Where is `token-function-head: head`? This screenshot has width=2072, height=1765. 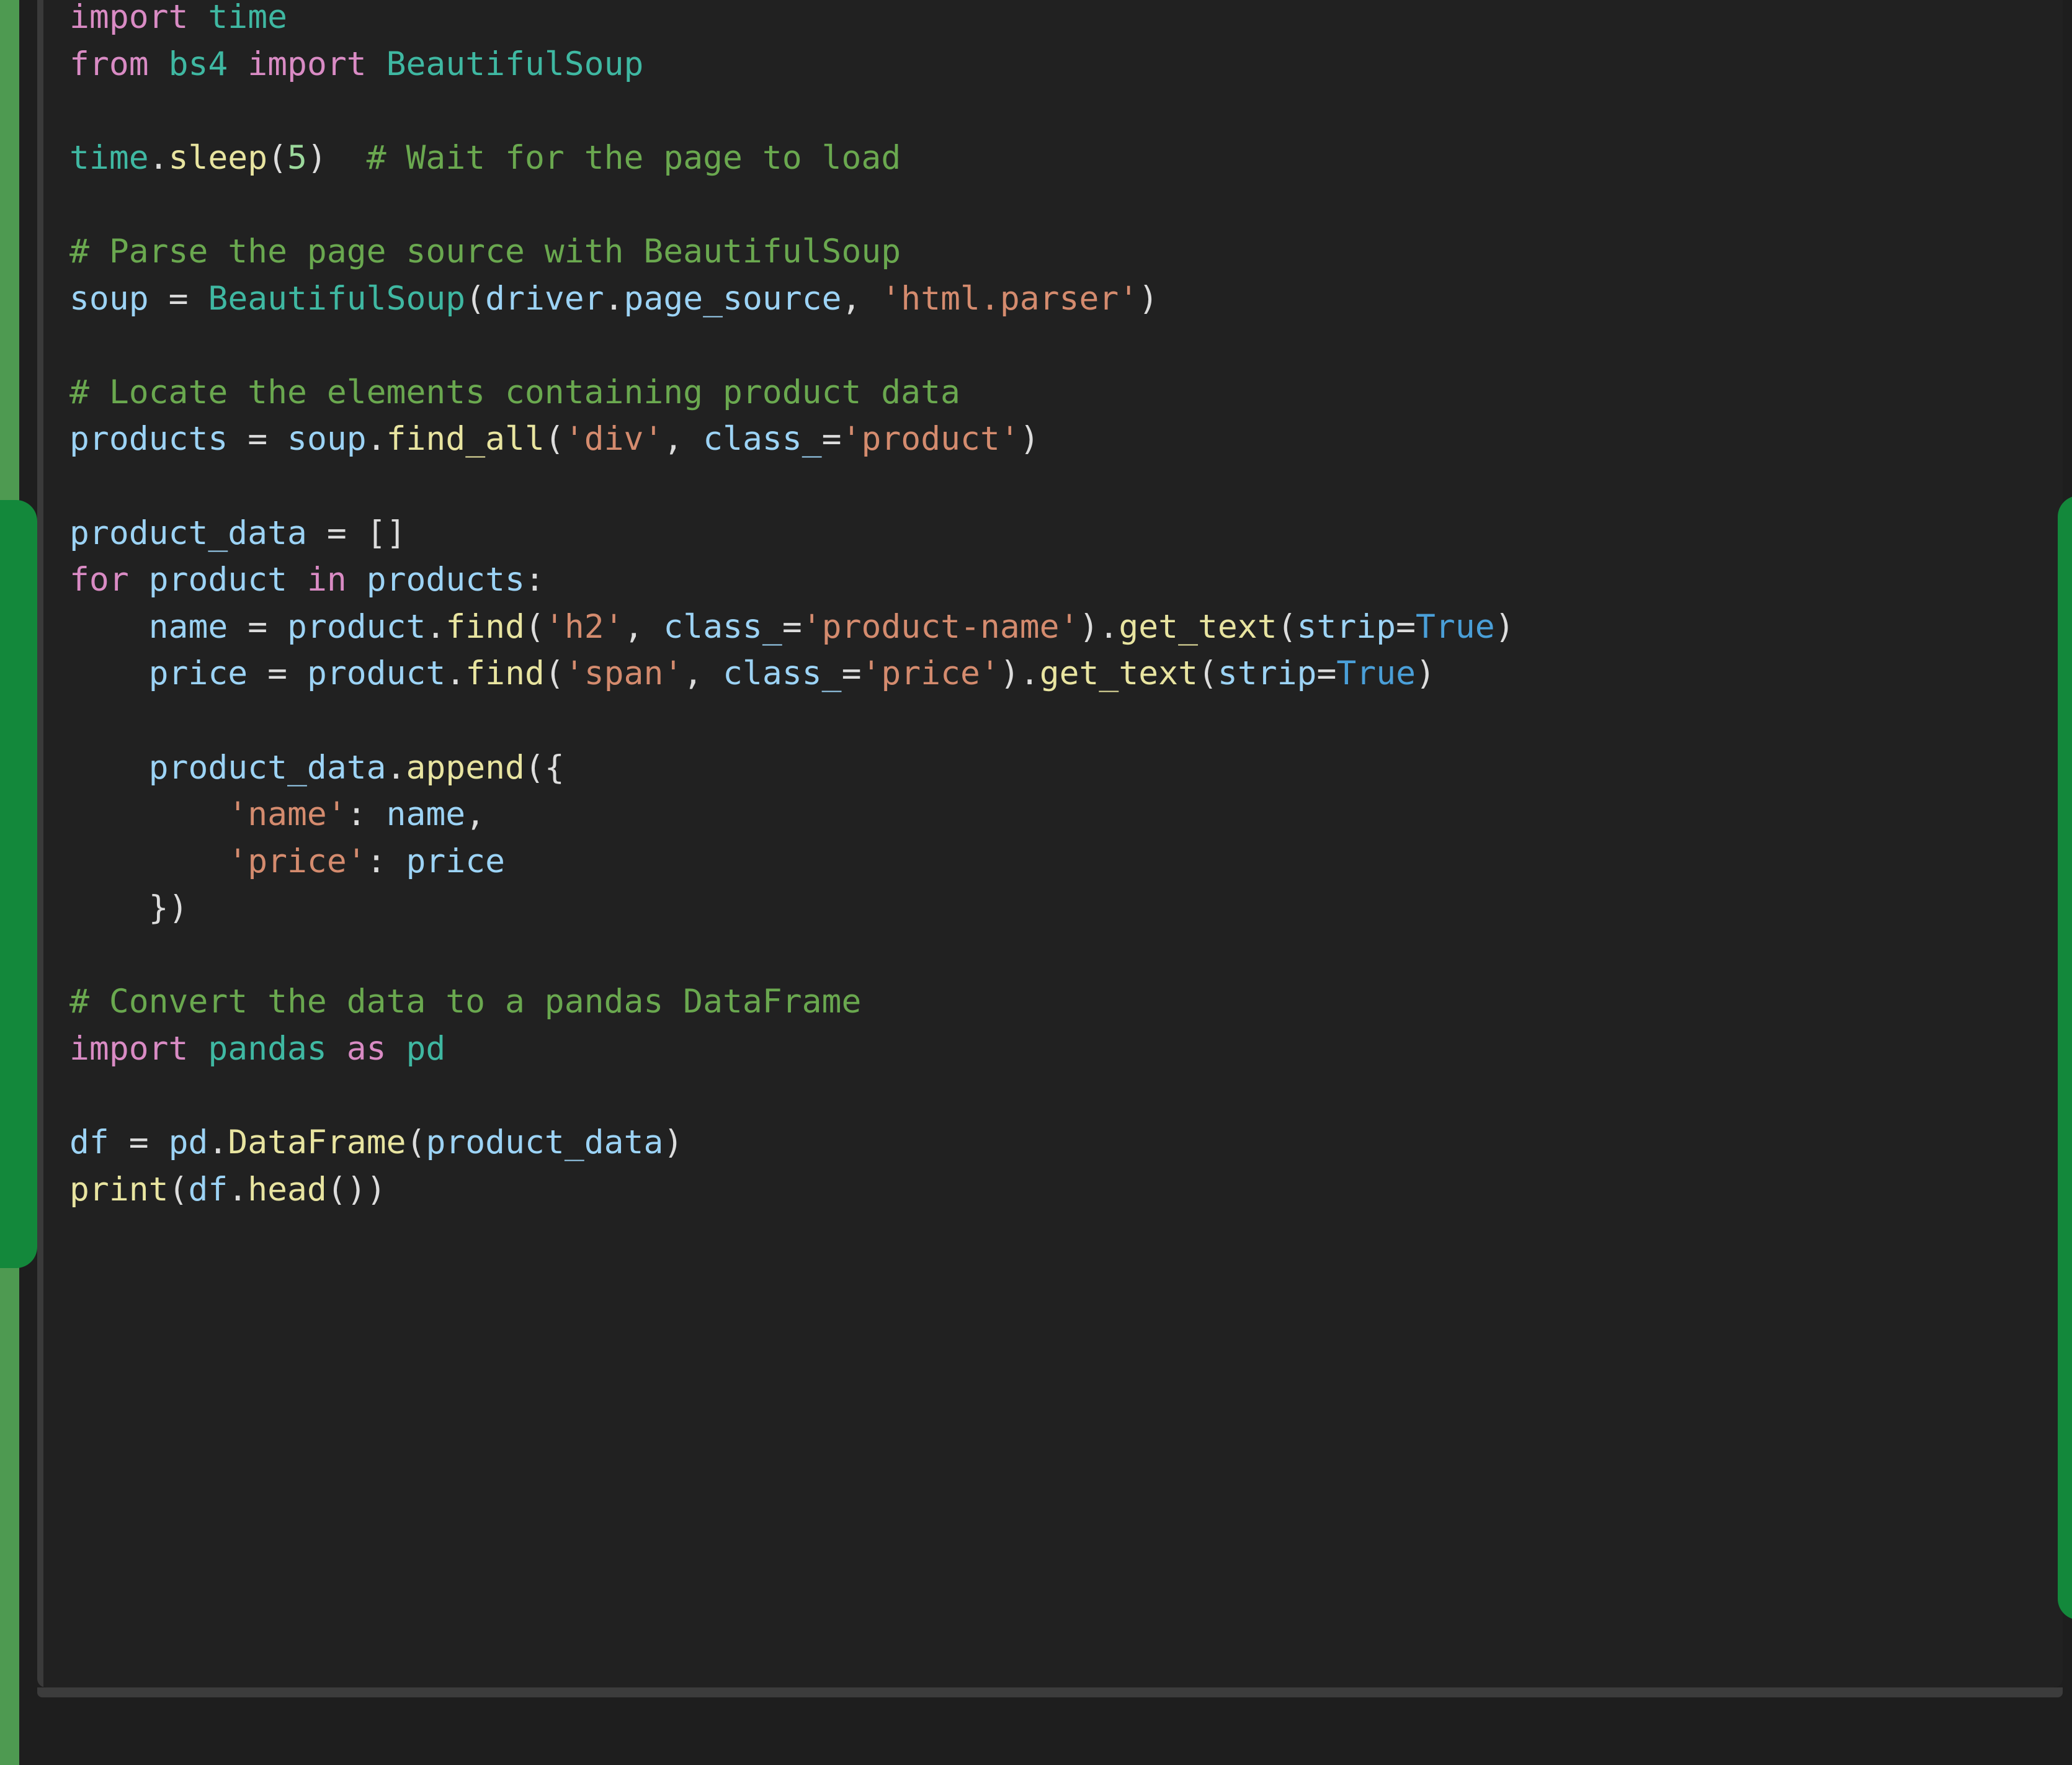 token-function-head: head is located at coordinates (287, 1189).